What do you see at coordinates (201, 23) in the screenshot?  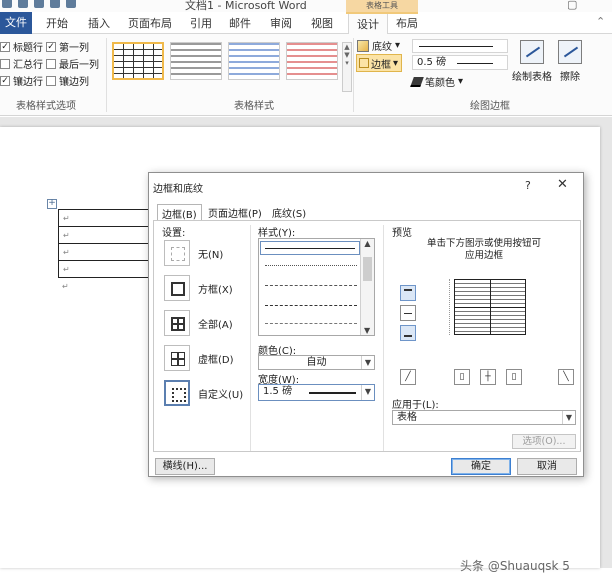 I see `tab-references: 引用` at bounding box center [201, 23].